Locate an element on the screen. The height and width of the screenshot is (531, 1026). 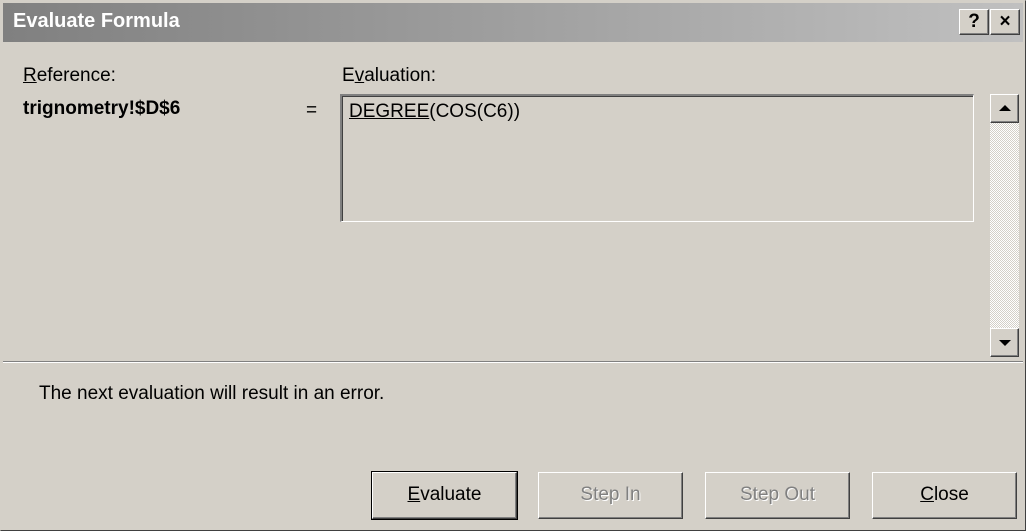
evaluation-box: DEGREE(COS(C6)) is located at coordinates (657, 158).